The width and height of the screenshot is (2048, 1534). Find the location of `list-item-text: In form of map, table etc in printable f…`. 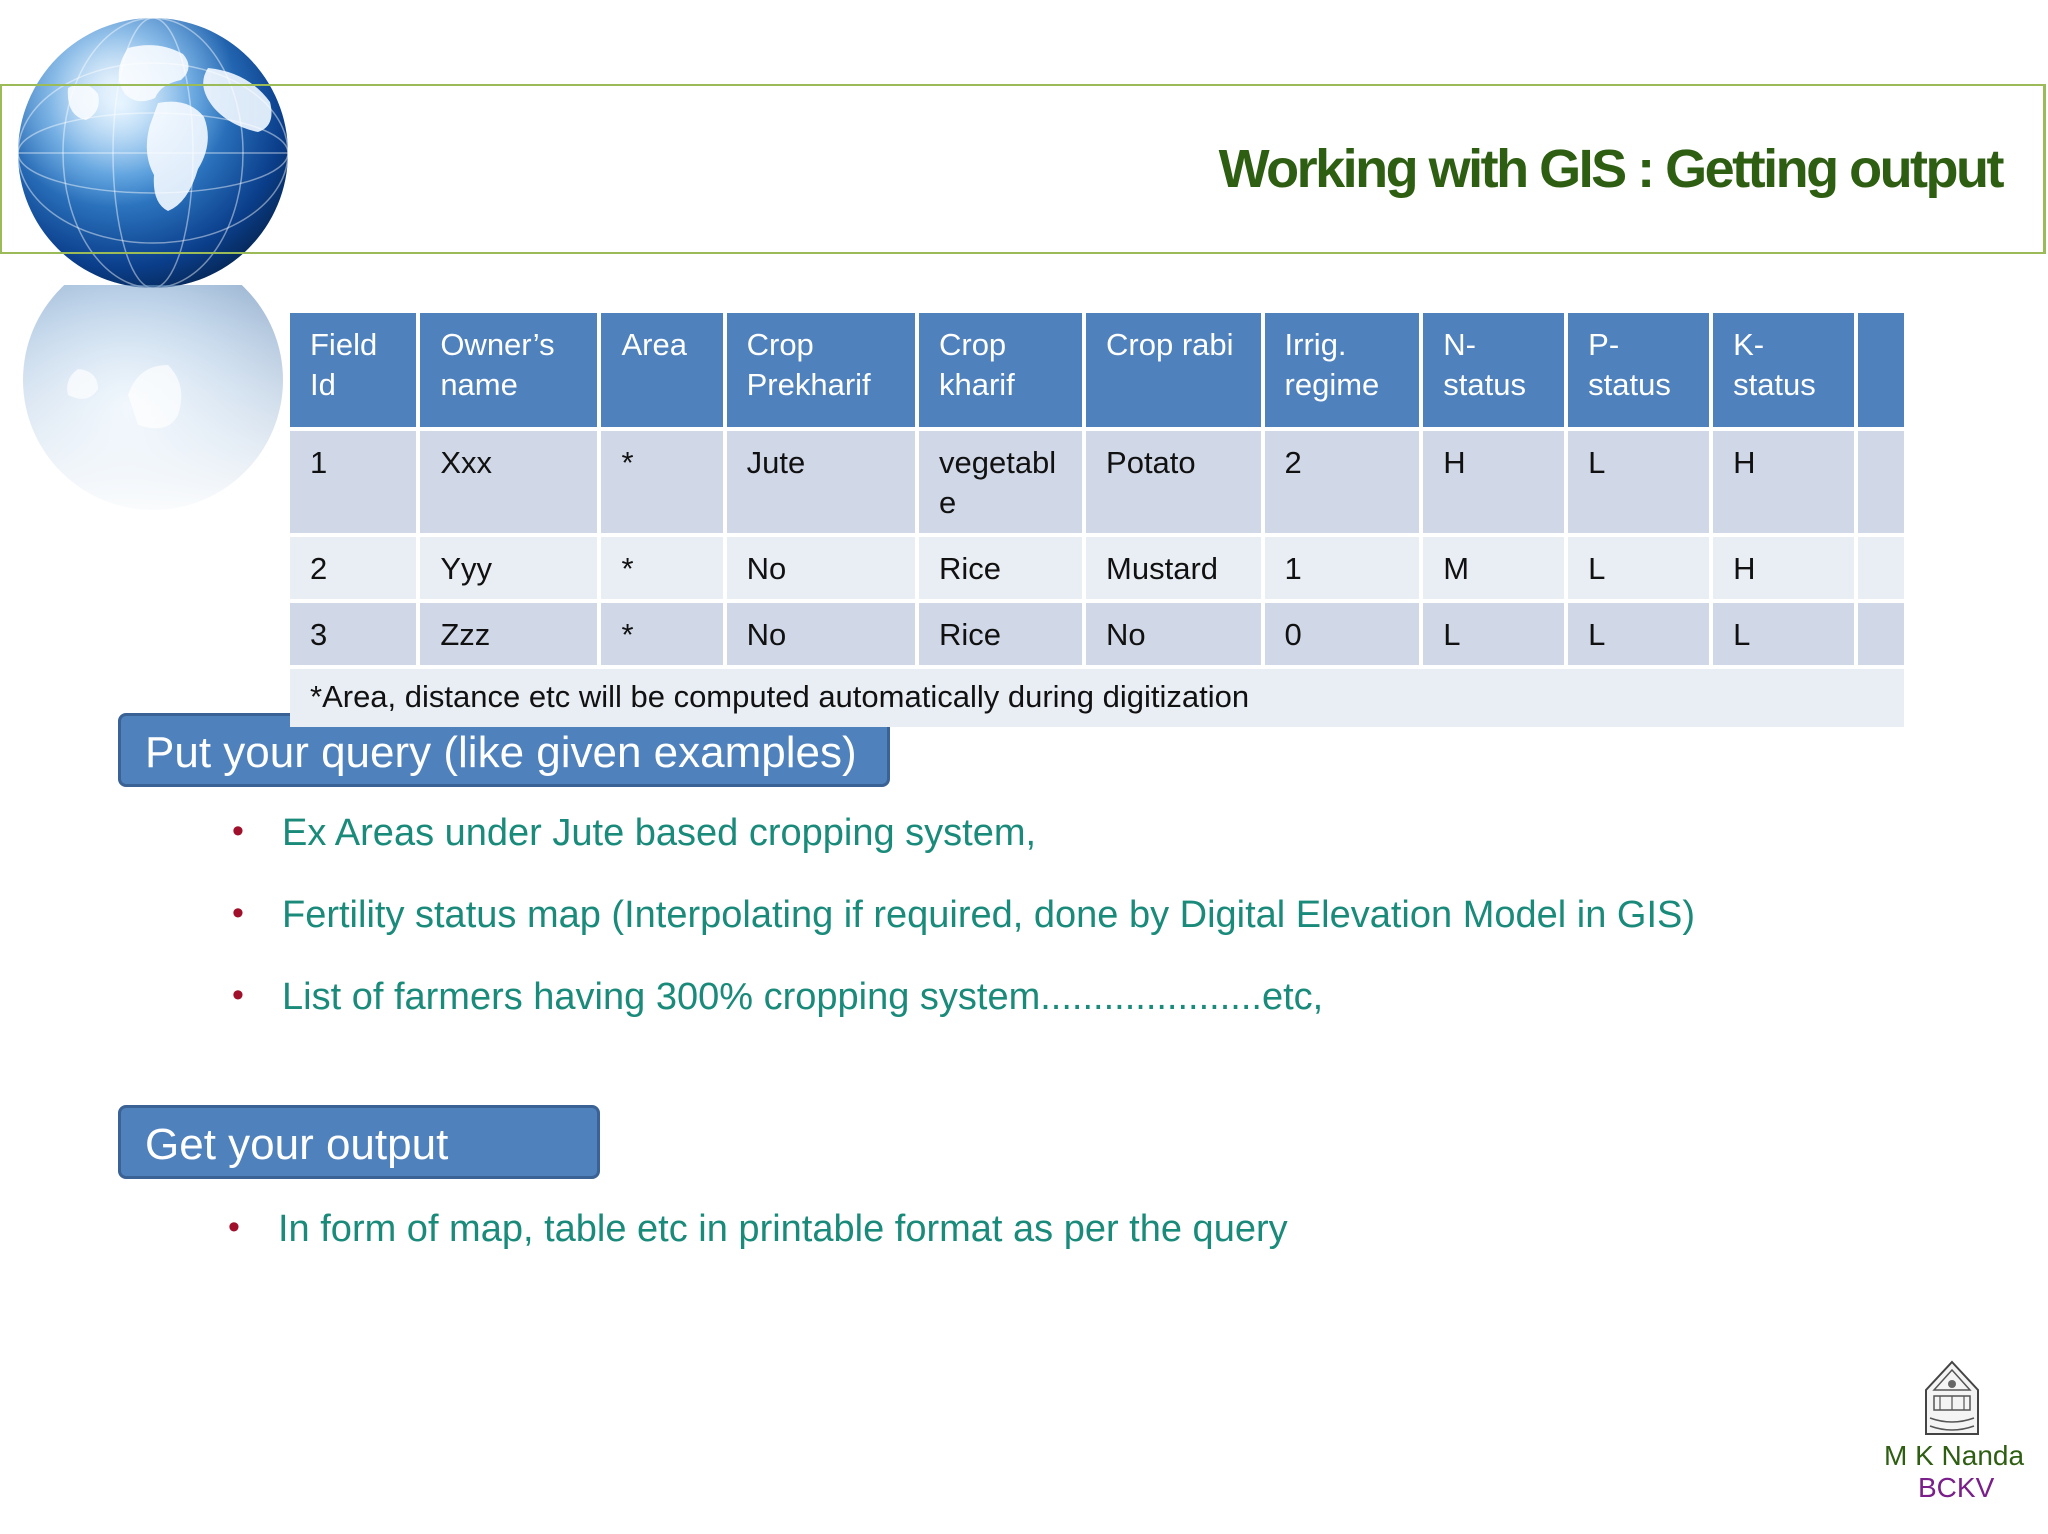

list-item-text: In form of map, table etc in printable f… is located at coordinates (783, 1229).